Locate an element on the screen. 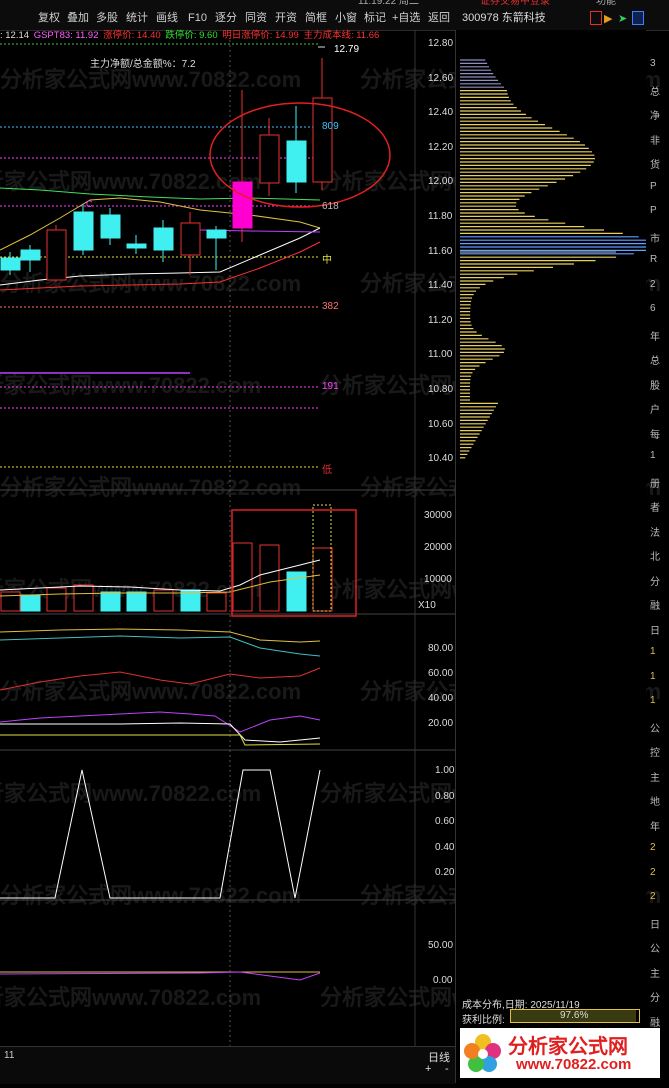 This screenshot has height=1088, width=669. fib-mid-label: 中 is located at coordinates (327, 260).